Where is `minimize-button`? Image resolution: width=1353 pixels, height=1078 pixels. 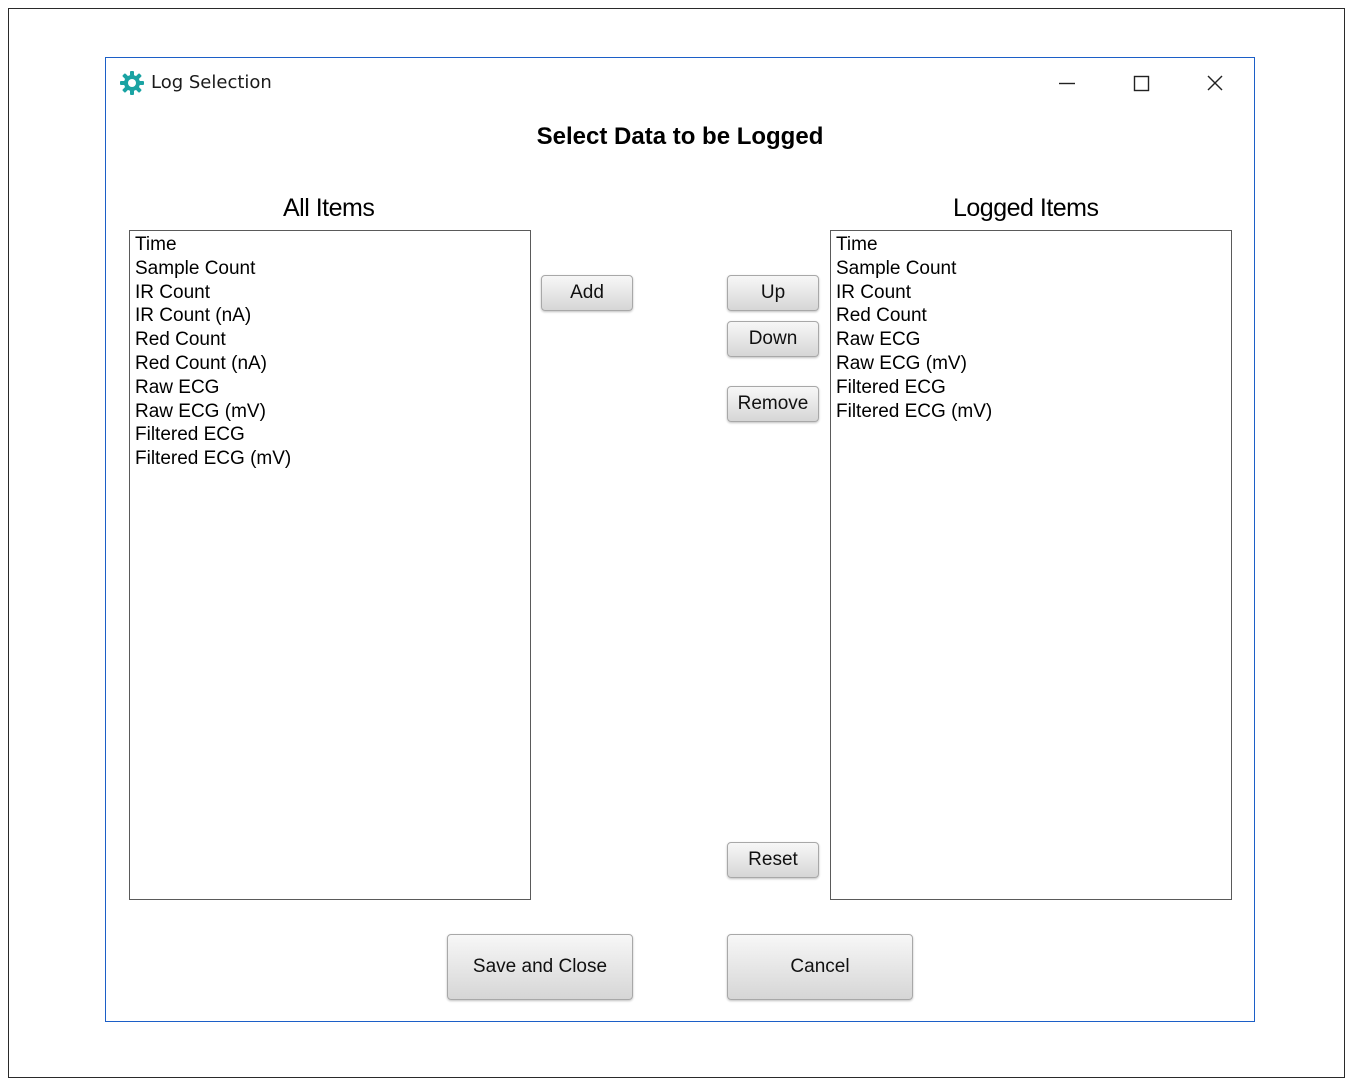
minimize-button is located at coordinates (1067, 83).